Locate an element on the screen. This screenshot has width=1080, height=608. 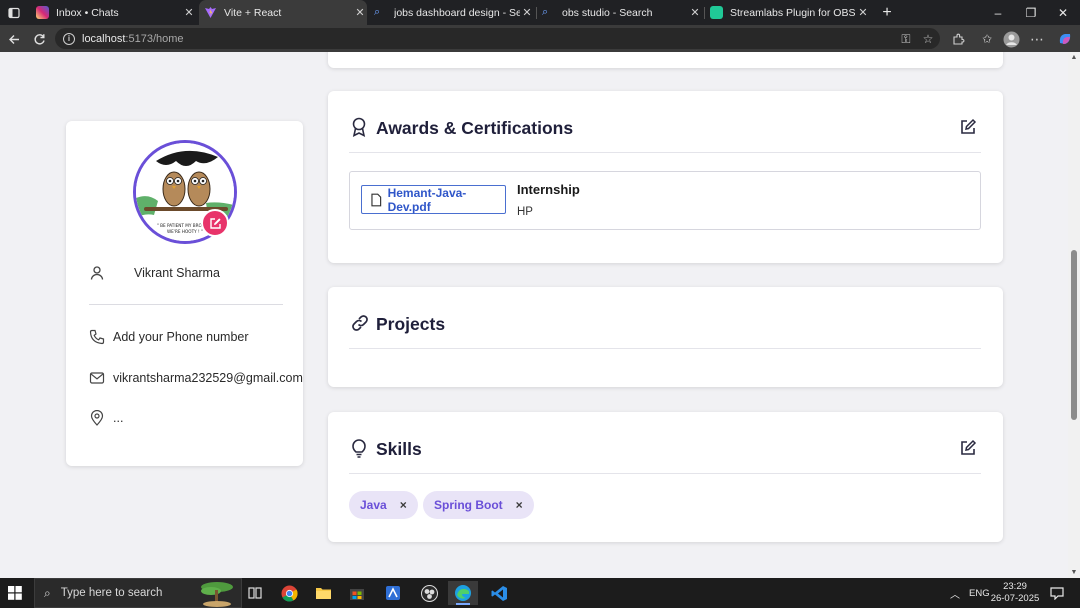
award-title: Internship is located at coordinates (548, 189).